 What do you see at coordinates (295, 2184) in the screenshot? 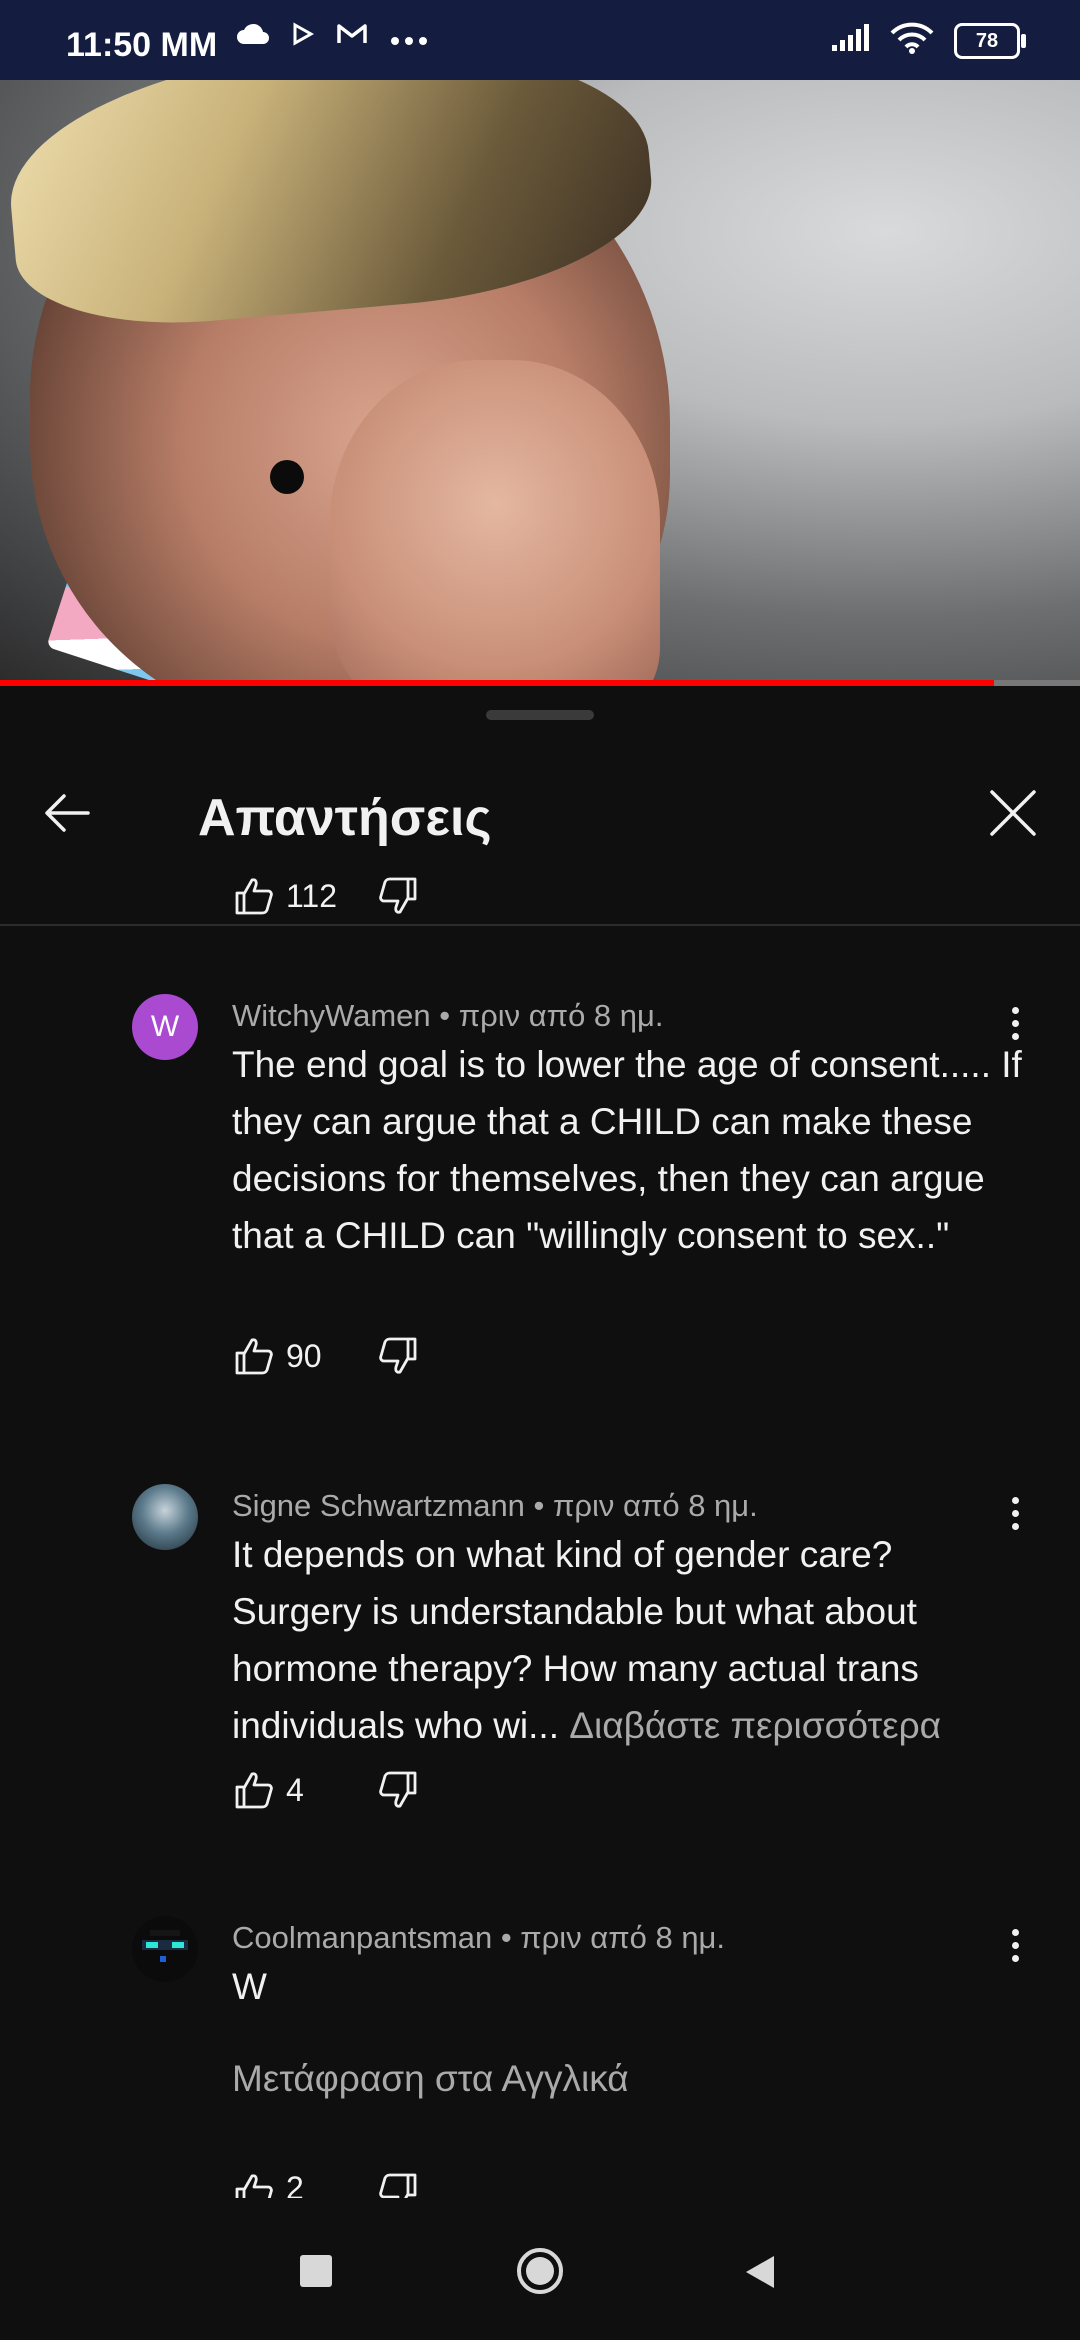
I see `like-count: 2` at bounding box center [295, 2184].